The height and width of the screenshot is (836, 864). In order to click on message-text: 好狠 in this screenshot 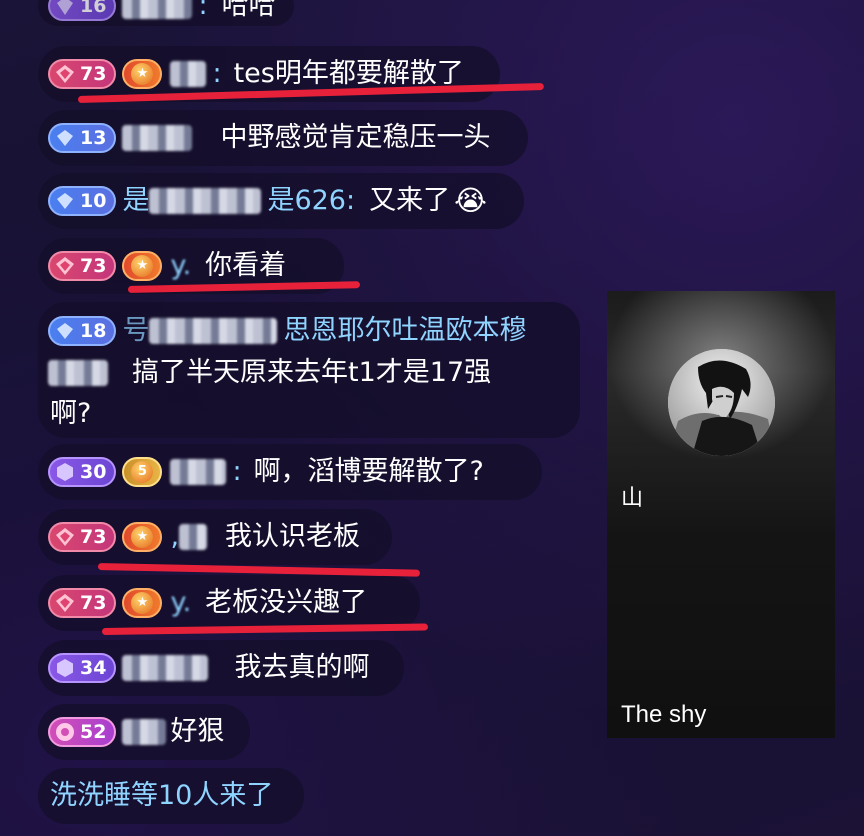, I will do `click(197, 731)`.